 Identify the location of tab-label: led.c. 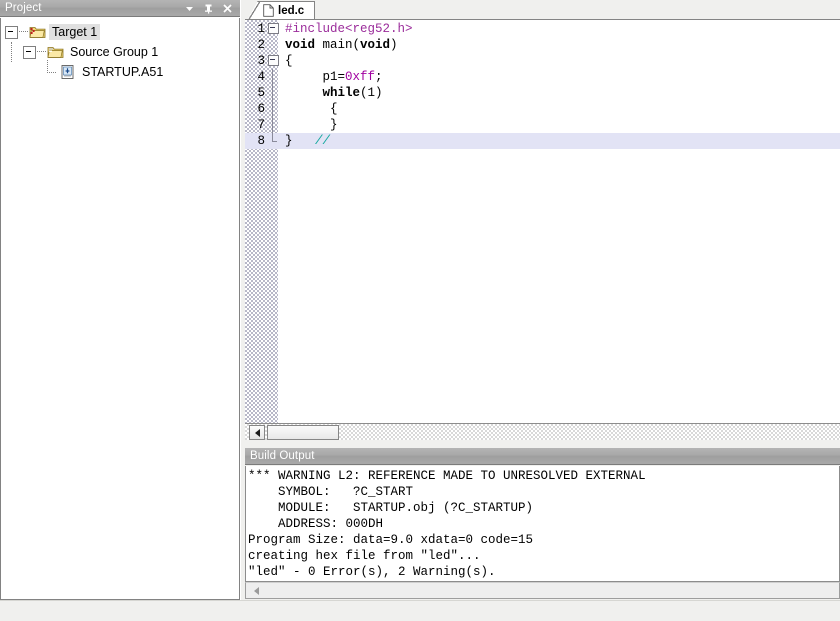
(291, 10).